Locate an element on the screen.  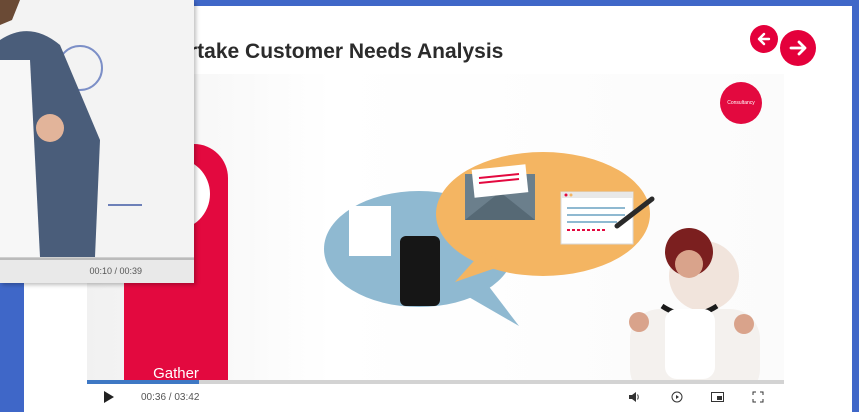
pip-progress-track is located at coordinates (97, 259).